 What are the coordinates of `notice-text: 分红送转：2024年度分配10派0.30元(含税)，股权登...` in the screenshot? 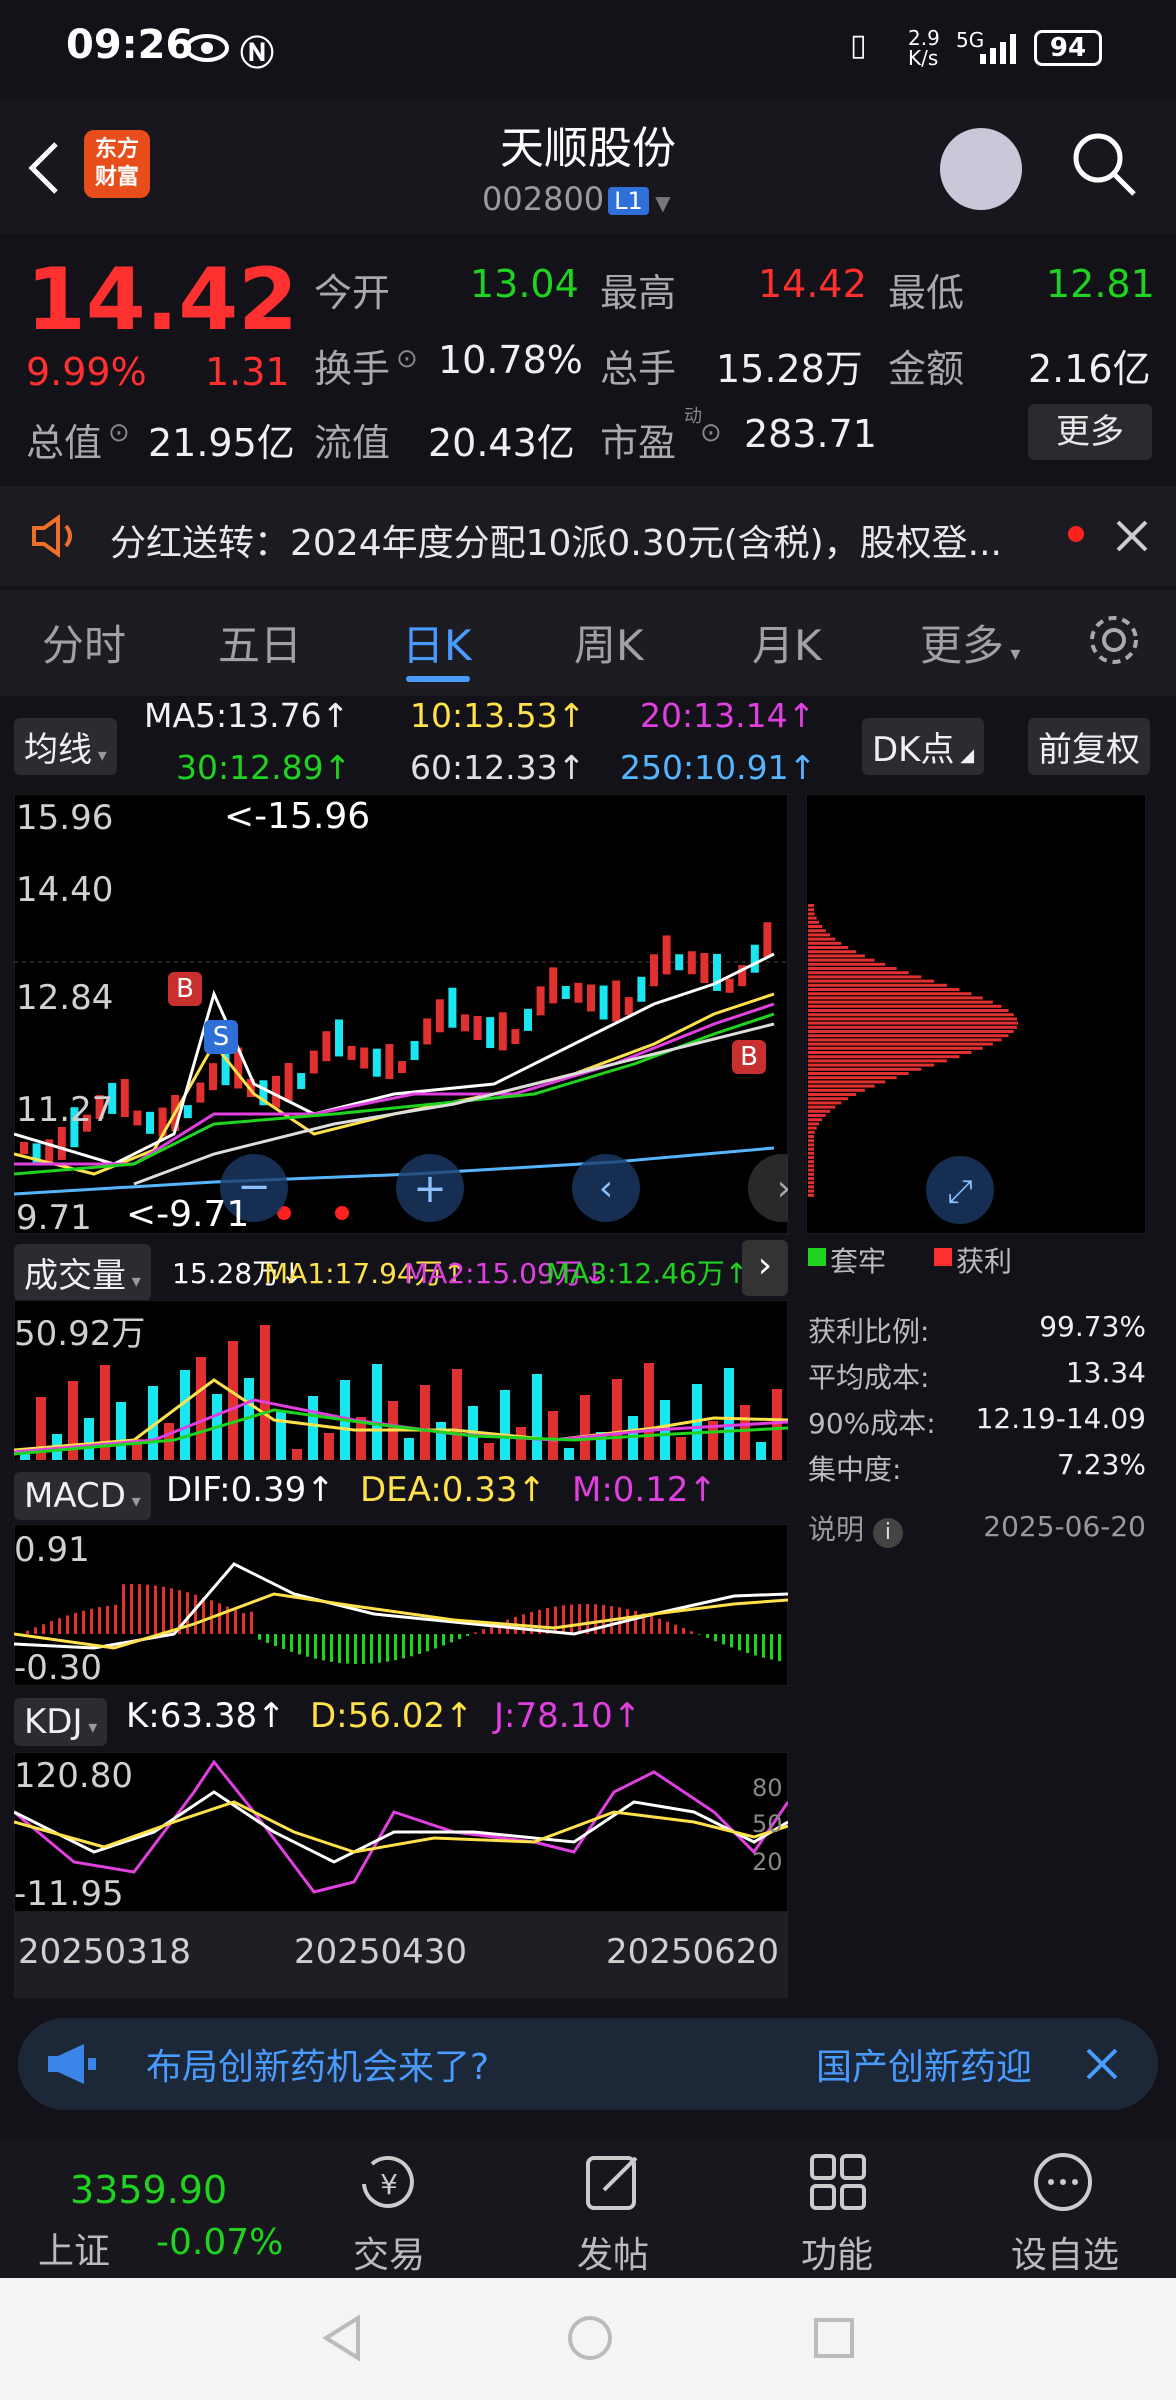 It's located at (580, 540).